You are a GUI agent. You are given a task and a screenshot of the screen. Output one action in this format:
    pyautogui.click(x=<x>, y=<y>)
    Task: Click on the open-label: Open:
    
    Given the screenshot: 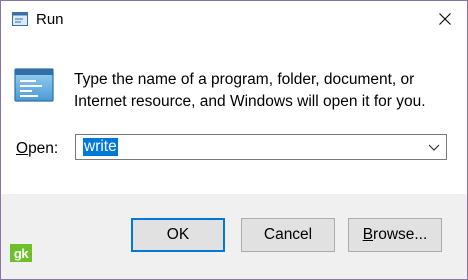 What is the action you would take?
    pyautogui.click(x=37, y=149)
    